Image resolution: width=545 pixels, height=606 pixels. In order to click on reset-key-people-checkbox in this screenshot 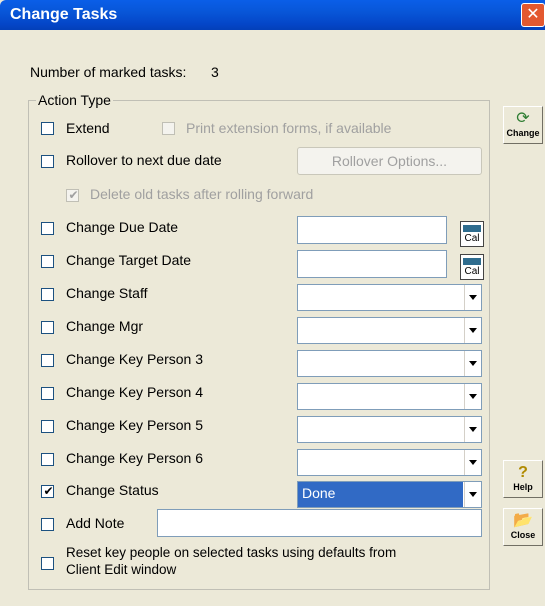, I will do `click(47, 563)`.